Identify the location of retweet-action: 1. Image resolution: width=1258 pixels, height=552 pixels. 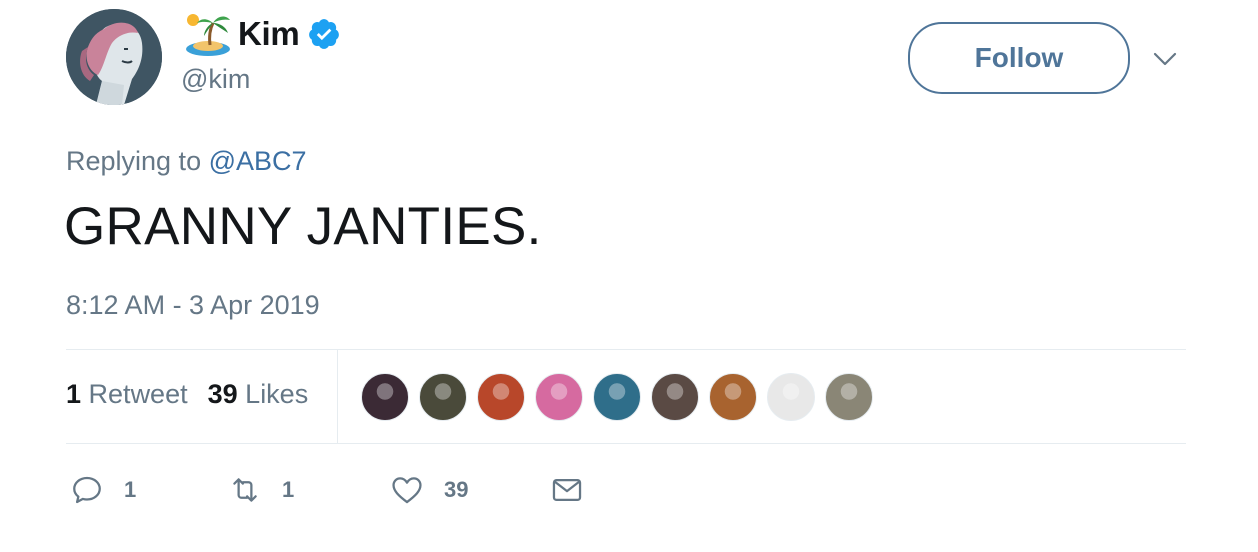
(261, 490).